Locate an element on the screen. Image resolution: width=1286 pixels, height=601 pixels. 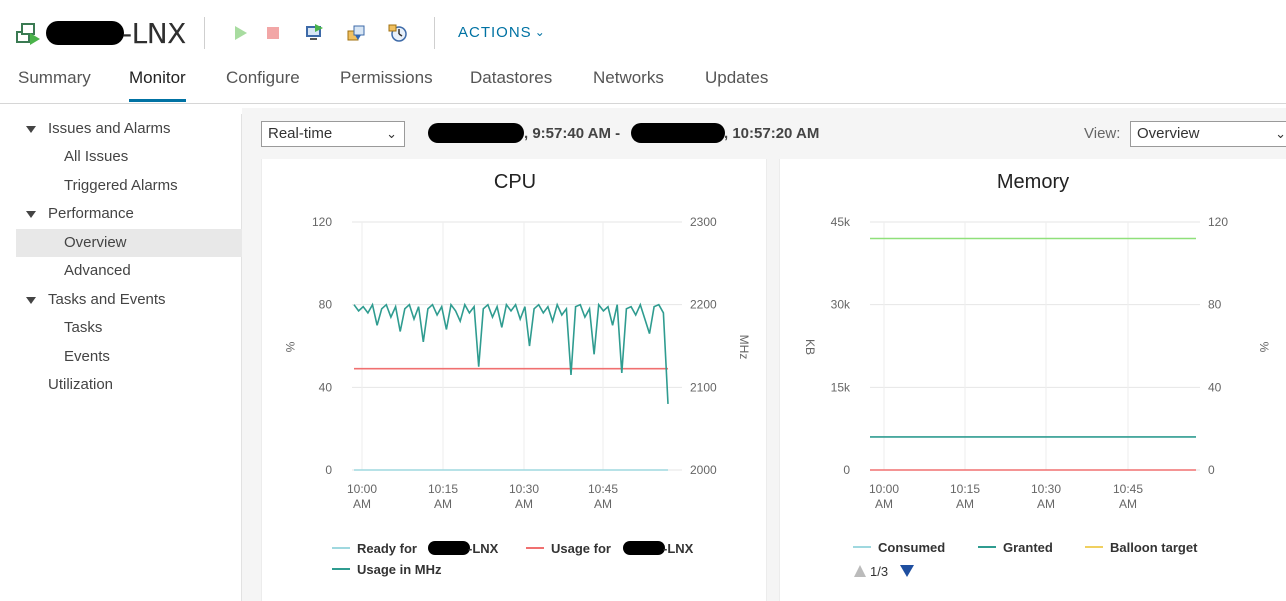
x-tick-label: 10:15 is located at coordinates (443, 489).